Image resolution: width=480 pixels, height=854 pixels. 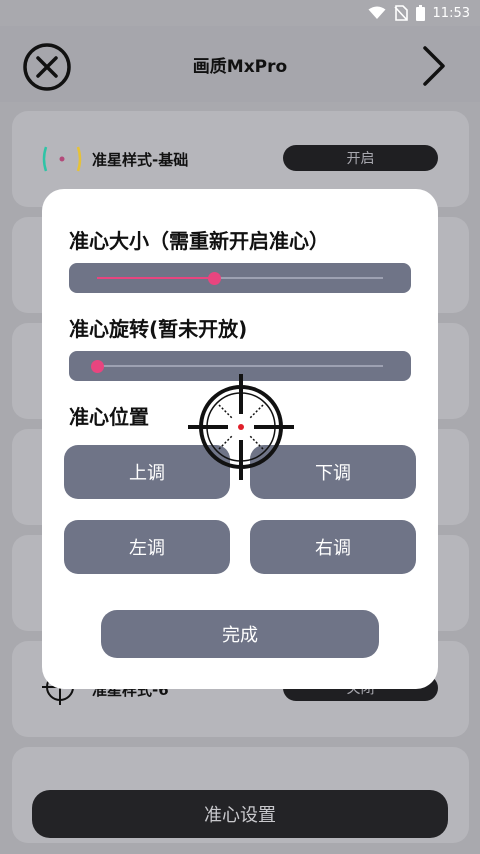 I want to click on battery-icon, so click(x=420, y=13).